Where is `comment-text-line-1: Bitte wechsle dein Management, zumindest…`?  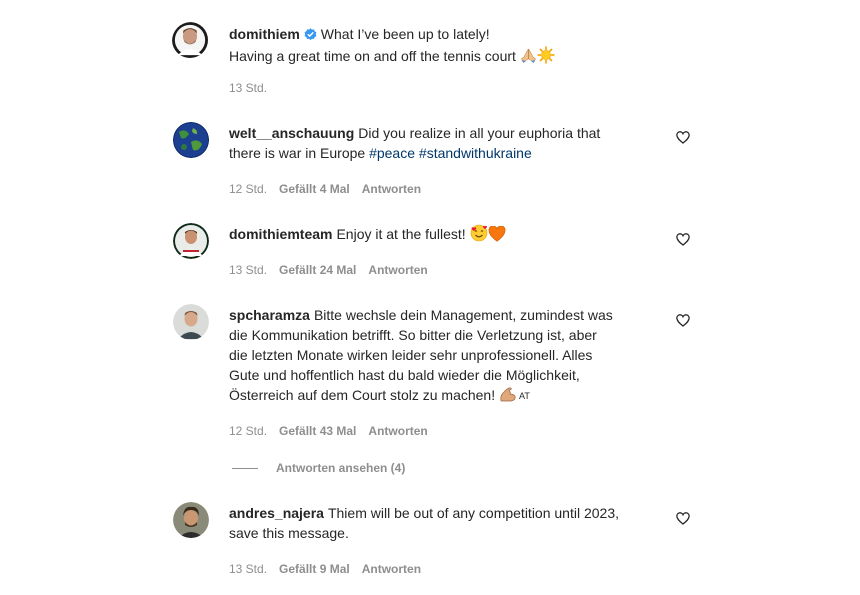 comment-text-line-1: Bitte wechsle dein Management, zumindest… is located at coordinates (463, 315).